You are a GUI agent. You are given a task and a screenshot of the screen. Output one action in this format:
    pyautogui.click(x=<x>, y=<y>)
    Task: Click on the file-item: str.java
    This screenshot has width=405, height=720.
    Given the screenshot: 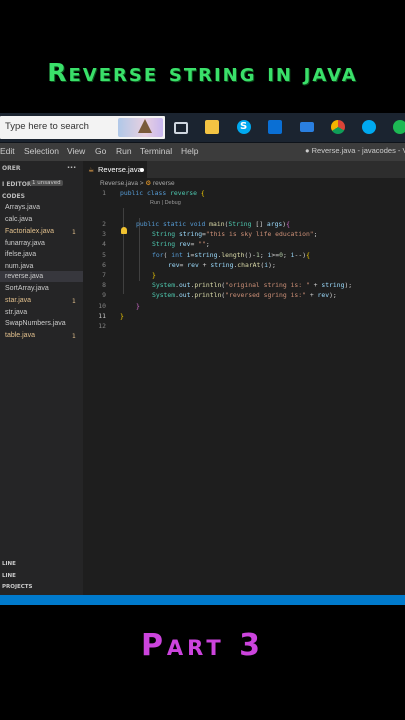 What is the action you would take?
    pyautogui.click(x=16, y=312)
    